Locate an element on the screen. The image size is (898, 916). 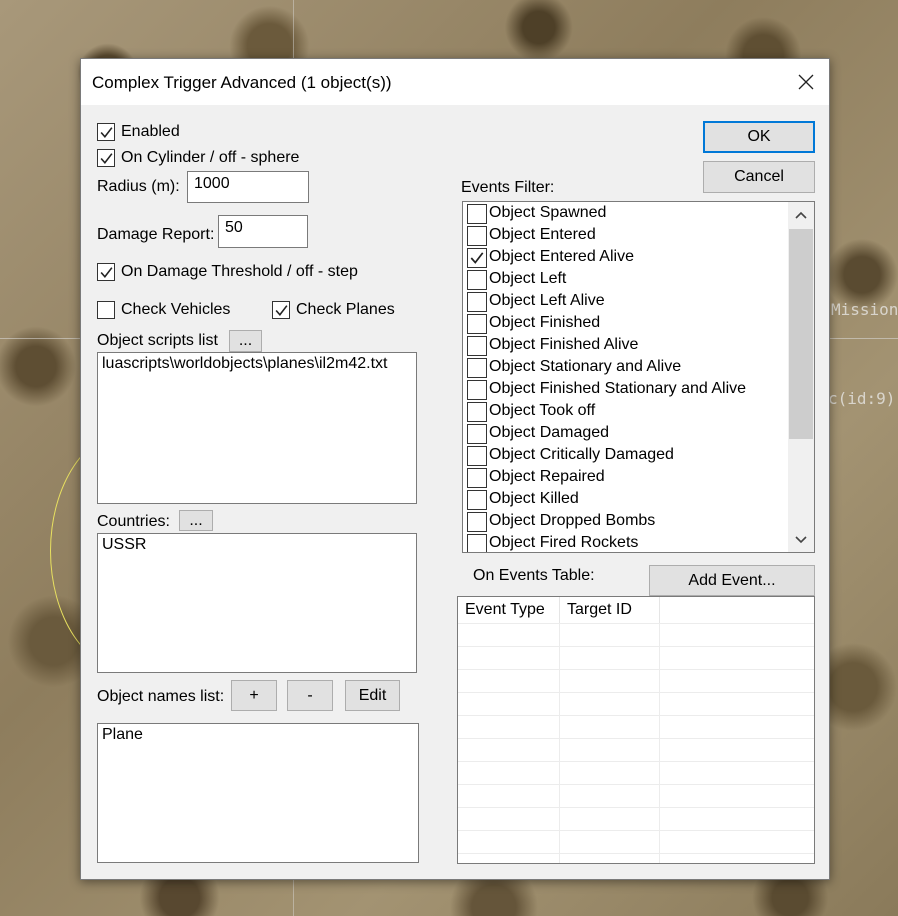
check-planes-label: Check Planes is located at coordinates (345, 309).